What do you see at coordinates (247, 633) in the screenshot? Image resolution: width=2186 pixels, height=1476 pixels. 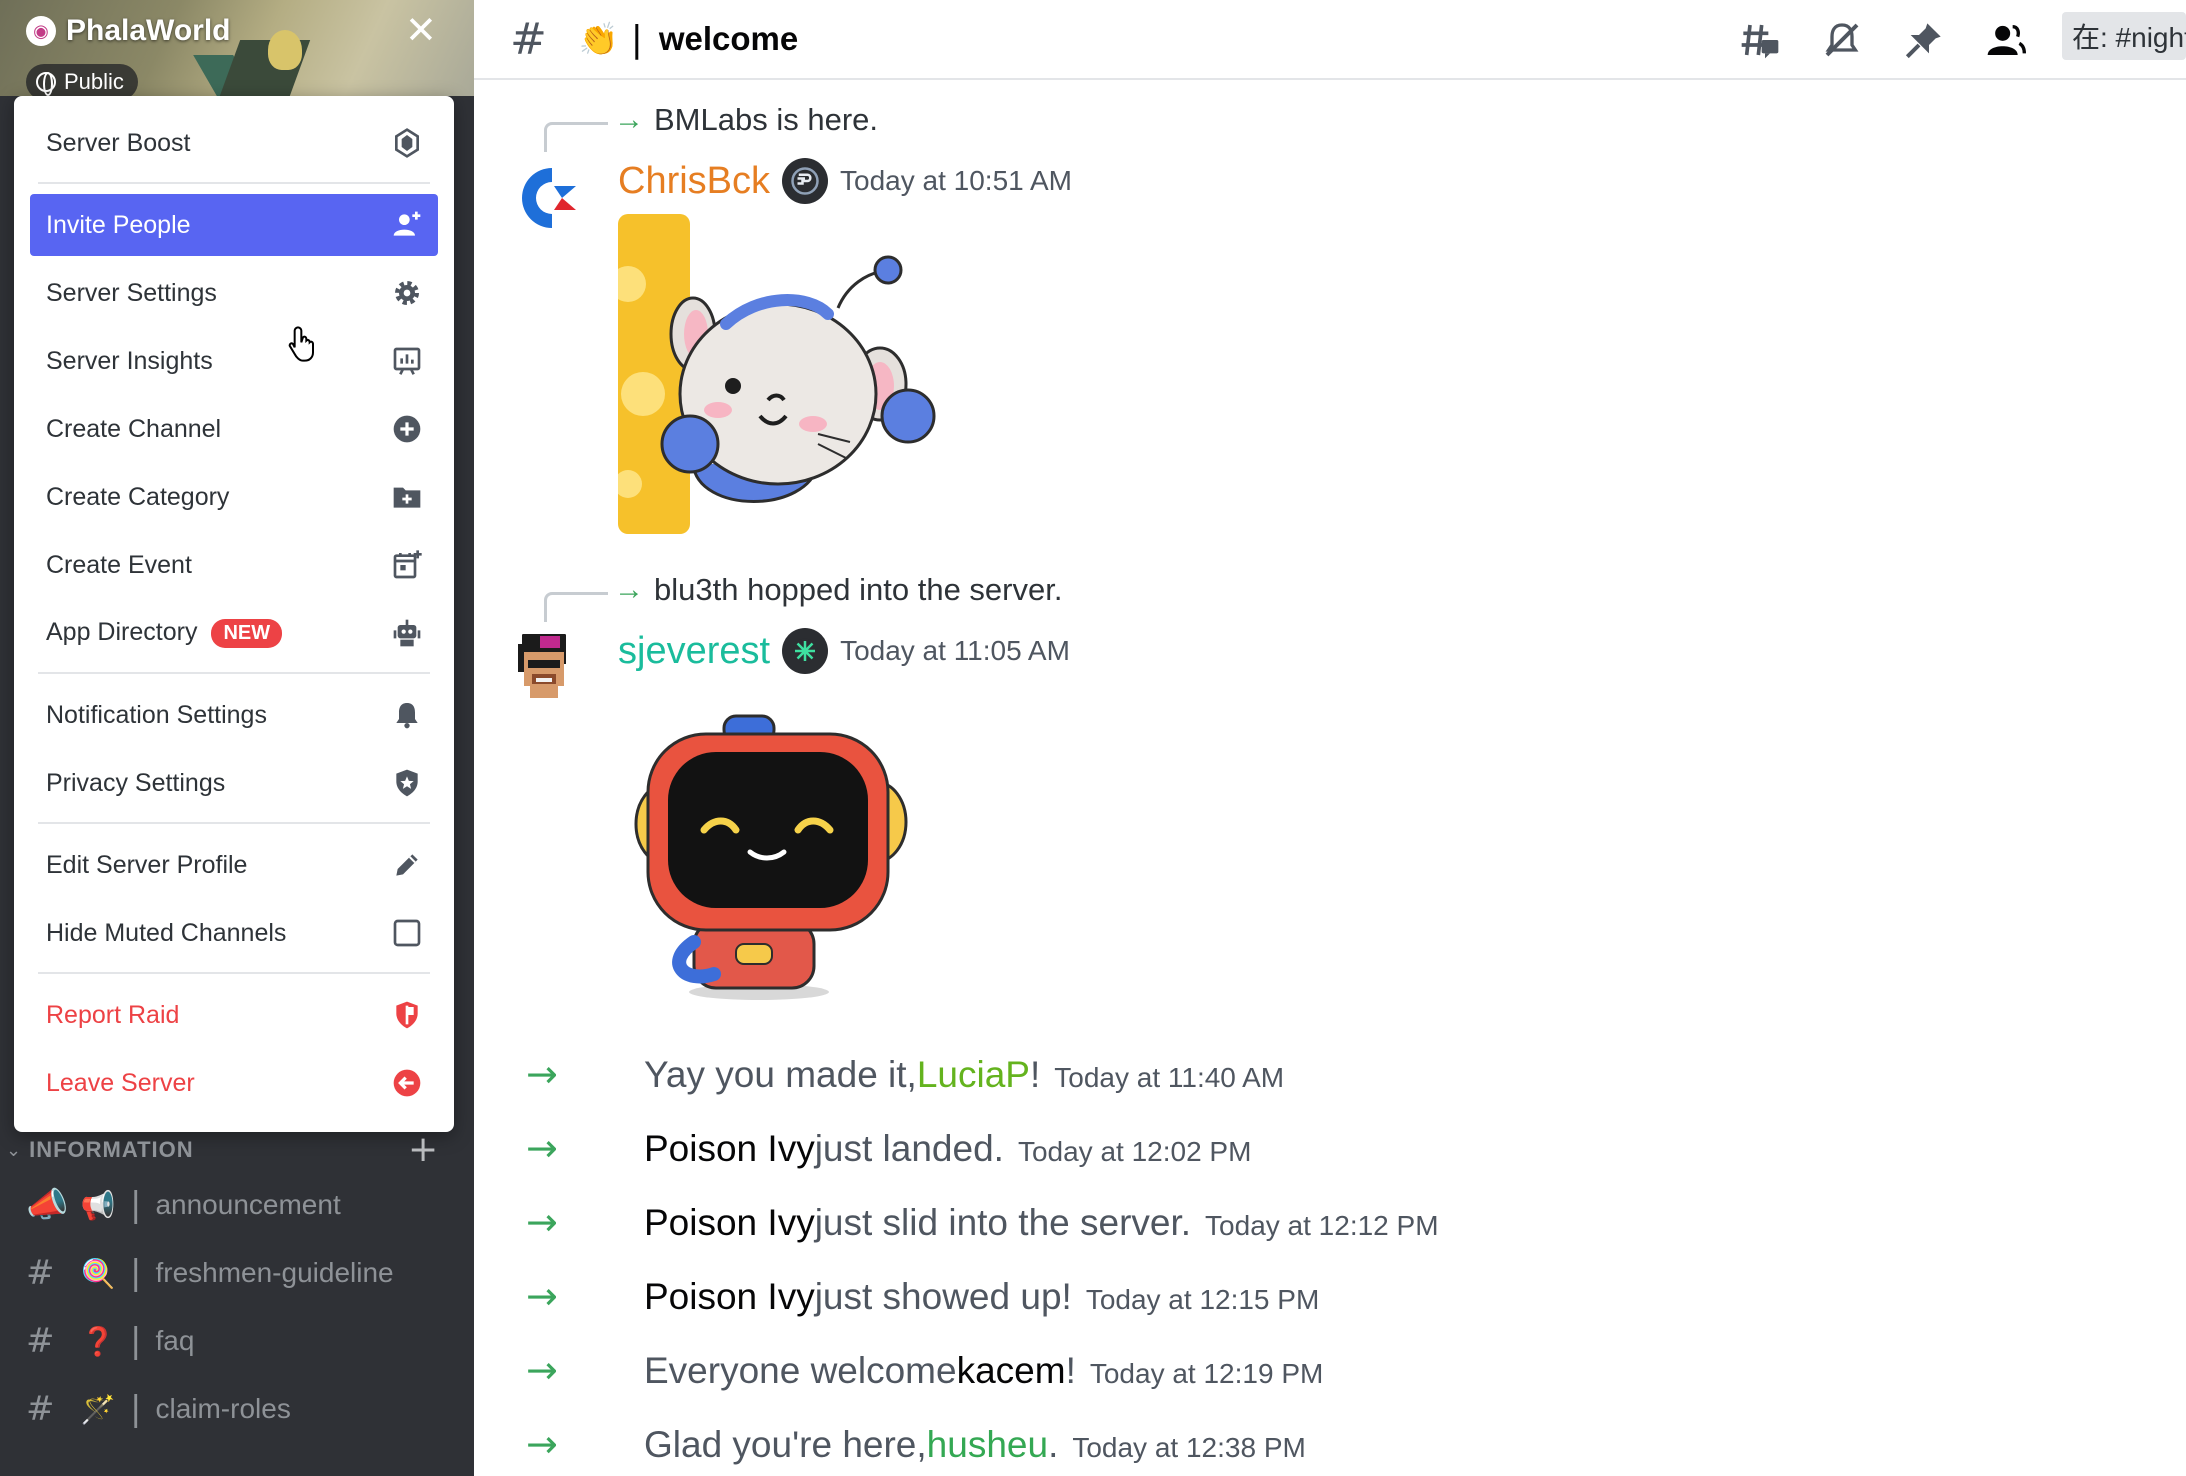 I see `new-badge: NEW` at bounding box center [247, 633].